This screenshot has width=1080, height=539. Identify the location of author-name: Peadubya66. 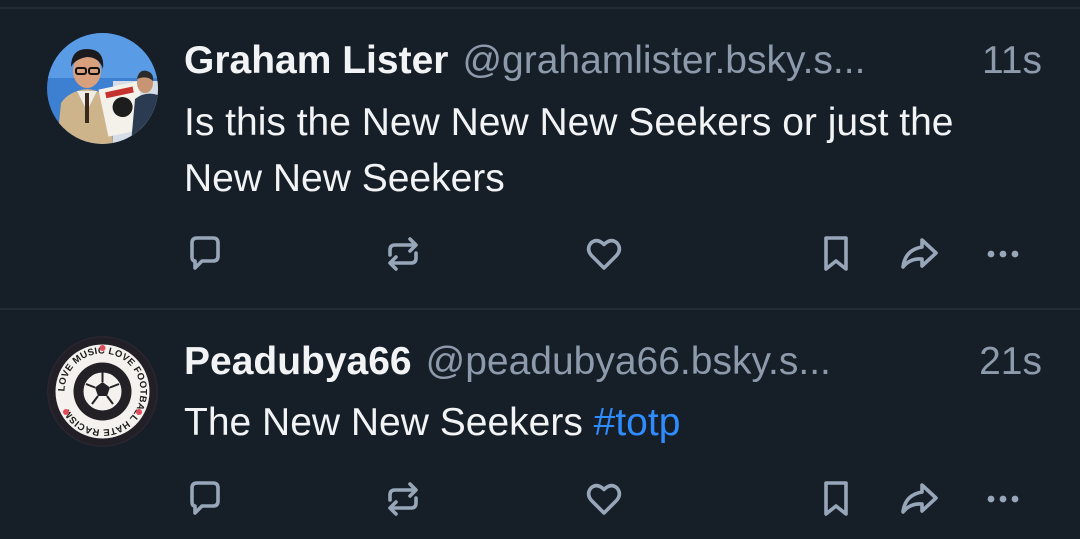
(298, 362).